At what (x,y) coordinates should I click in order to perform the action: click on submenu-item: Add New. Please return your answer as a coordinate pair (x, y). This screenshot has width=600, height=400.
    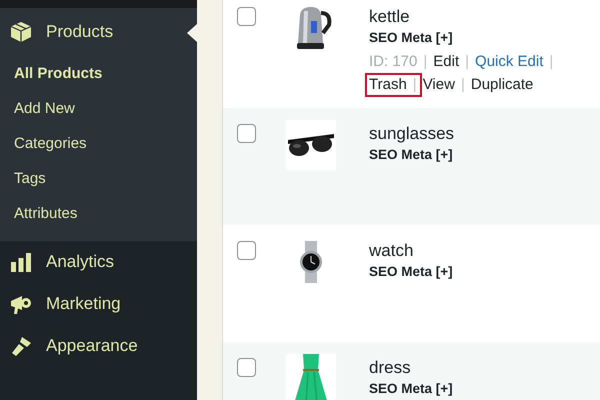
    Looking at the image, I should click on (98, 108).